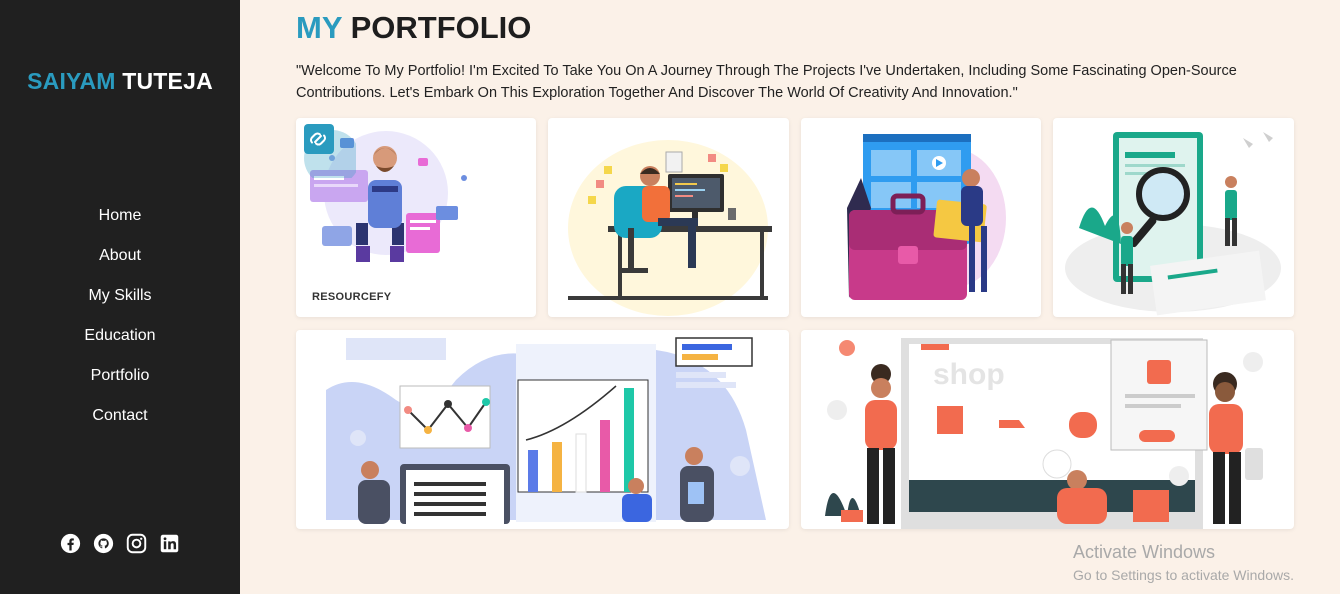 This screenshot has height=594, width=1340. I want to click on link-icon, so click(326, 148).